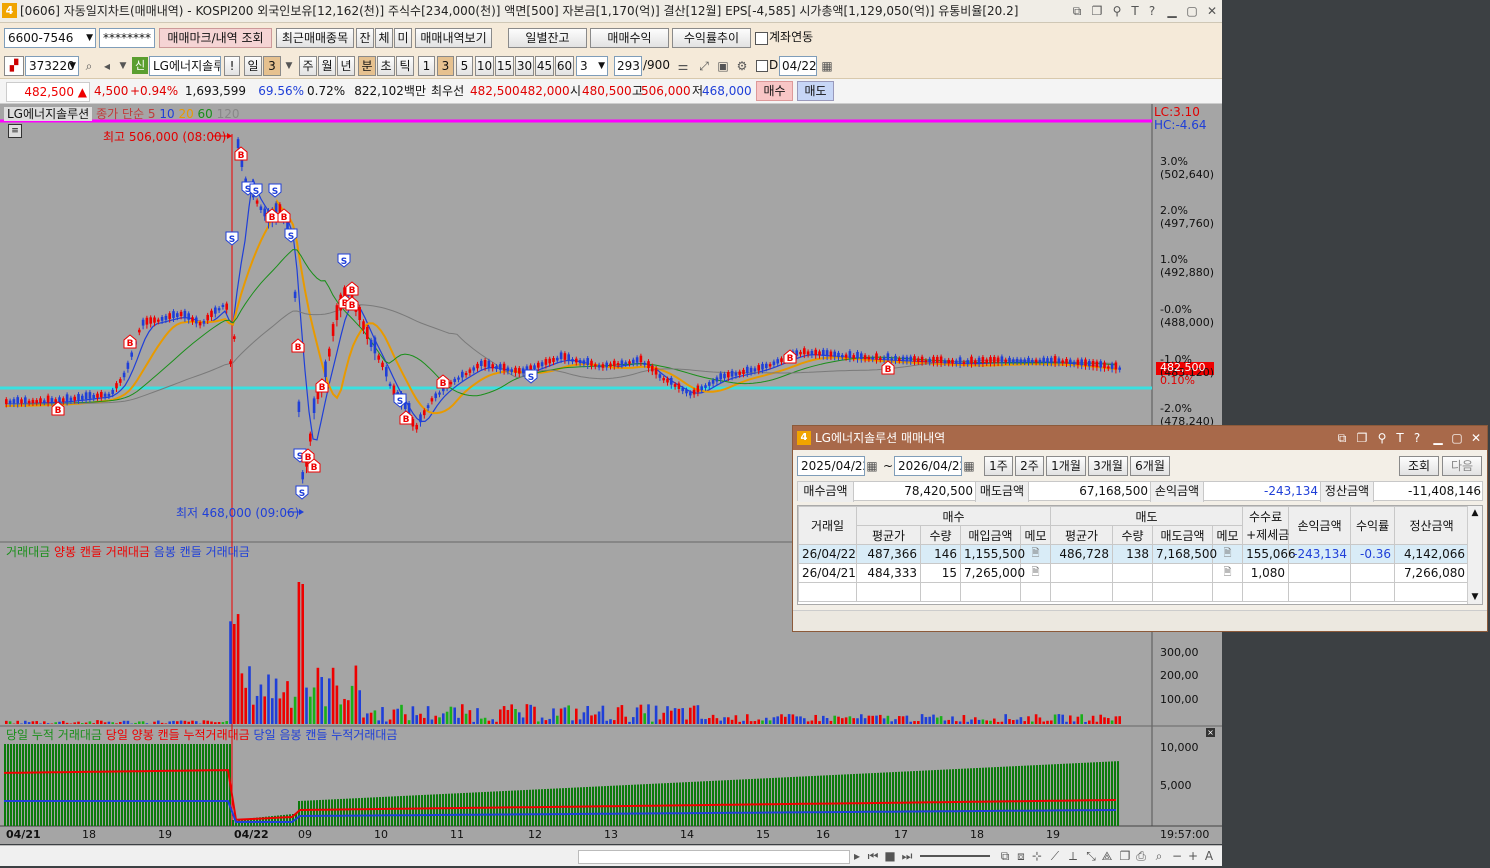  What do you see at coordinates (453, 38) in the screenshot?
I see `trade-view-button: 매매내역보기` at bounding box center [453, 38].